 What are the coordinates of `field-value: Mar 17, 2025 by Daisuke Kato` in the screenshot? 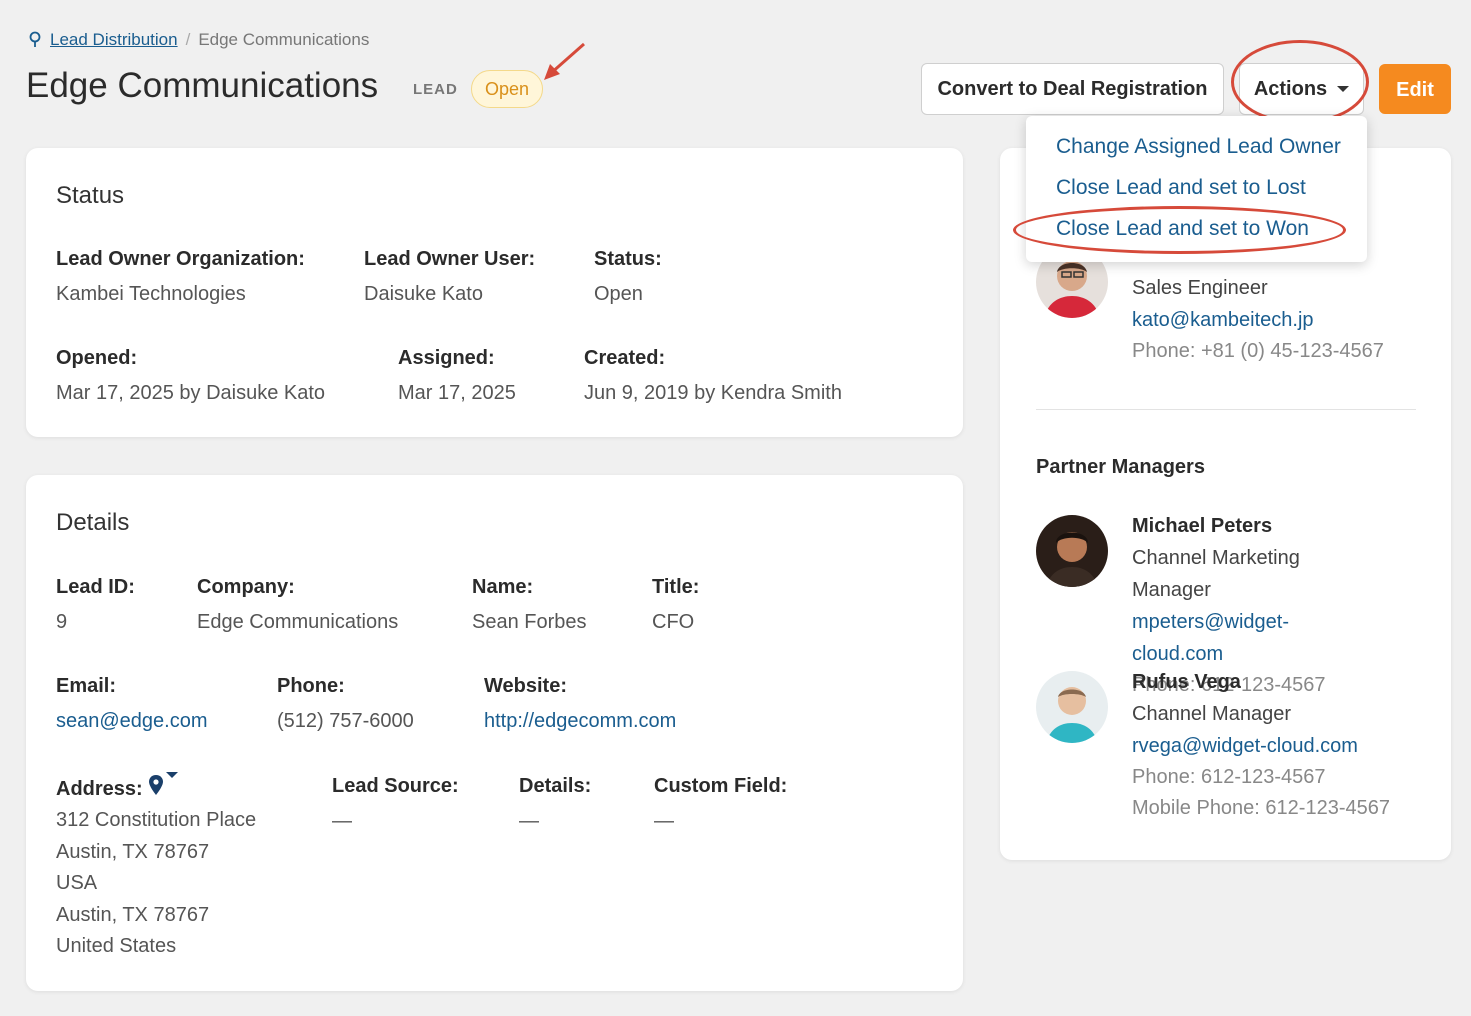 It's located at (191, 393).